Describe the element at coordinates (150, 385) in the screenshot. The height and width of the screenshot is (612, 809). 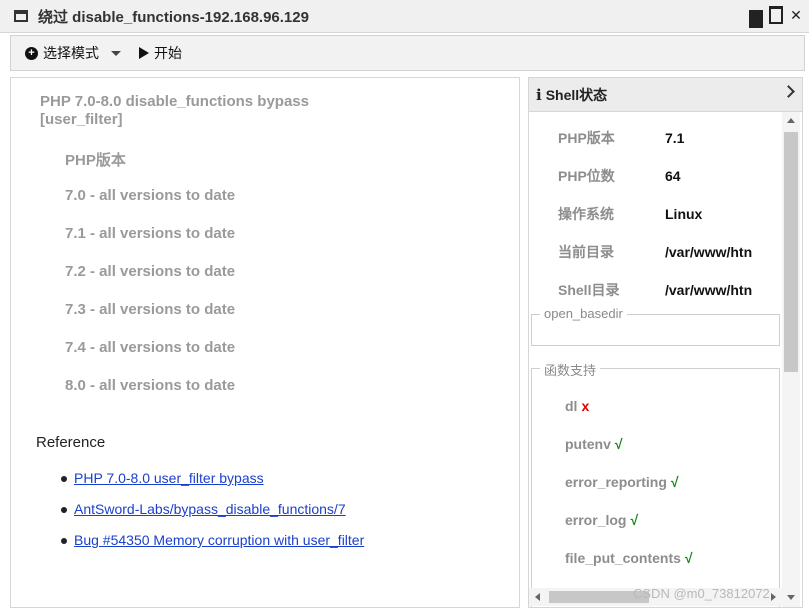
I see `version-item: 8.0 - all versions to date` at that location.